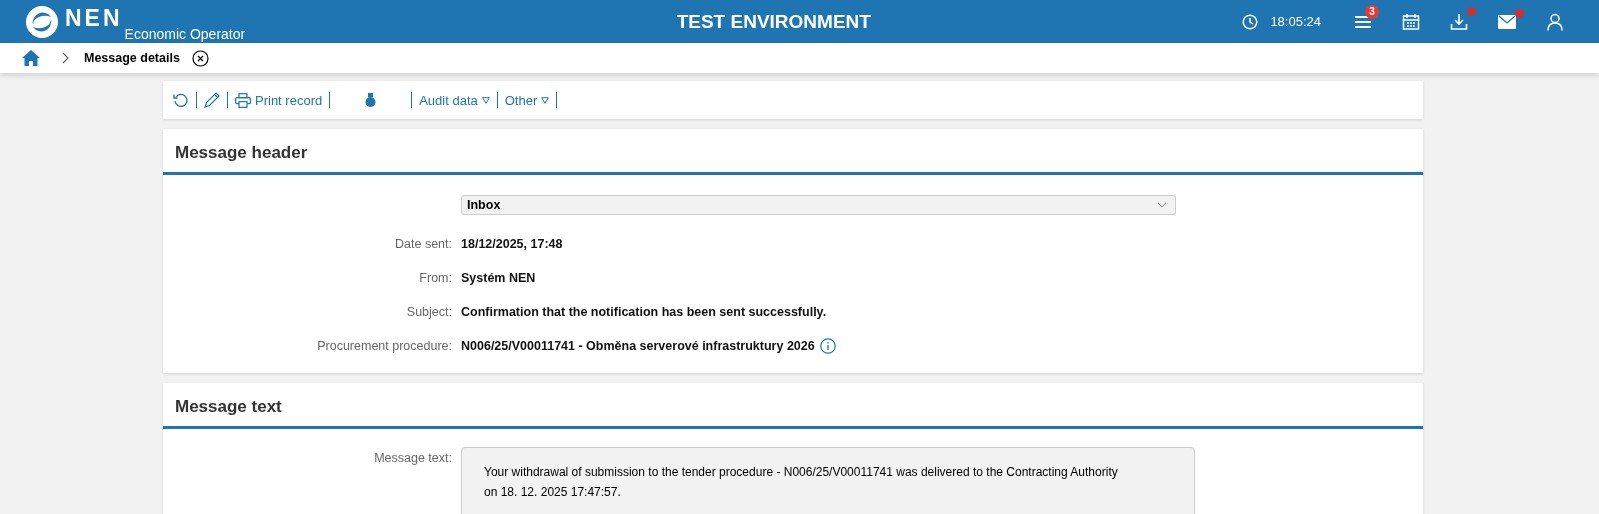 This screenshot has width=1599, height=514. Describe the element at coordinates (827, 346) in the screenshot. I see `info-icon` at that location.